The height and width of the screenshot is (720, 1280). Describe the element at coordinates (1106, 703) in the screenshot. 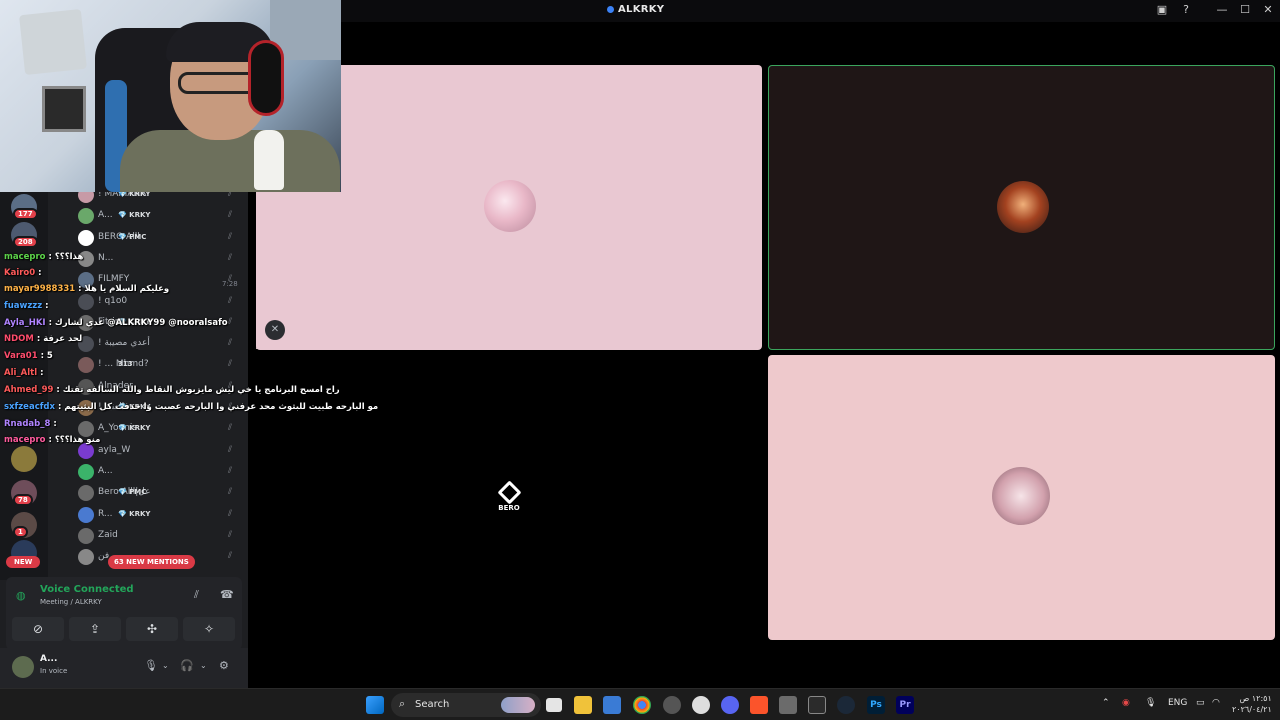

I see `chevron-up-icon: ⌃` at that location.